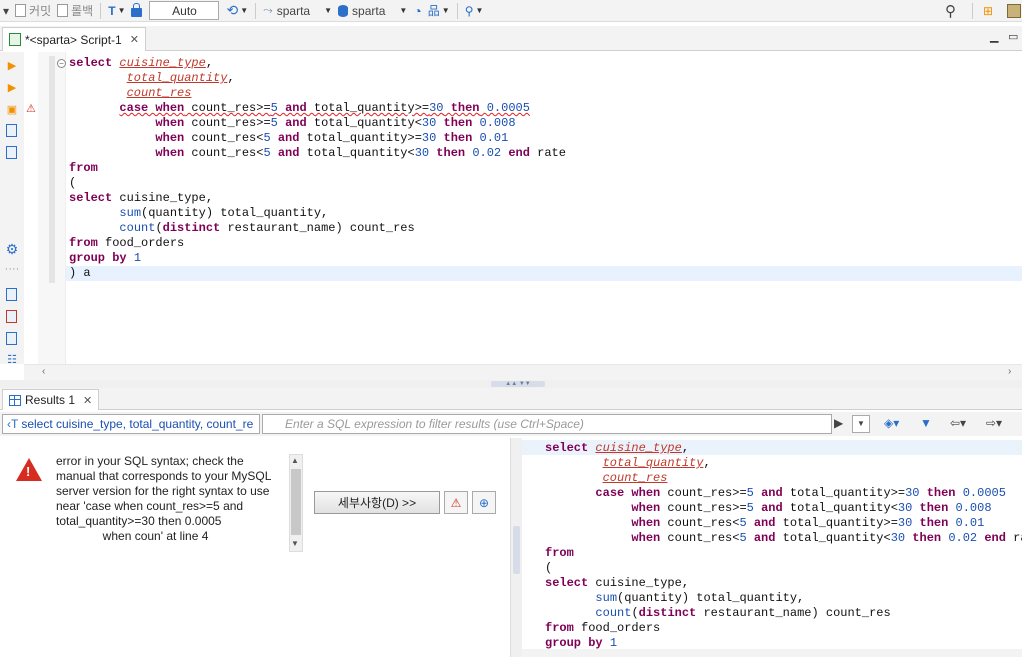 This screenshot has height=657, width=1022. Describe the element at coordinates (33, 11) in the screenshot. I see `commit-button: 커밋` at that location.